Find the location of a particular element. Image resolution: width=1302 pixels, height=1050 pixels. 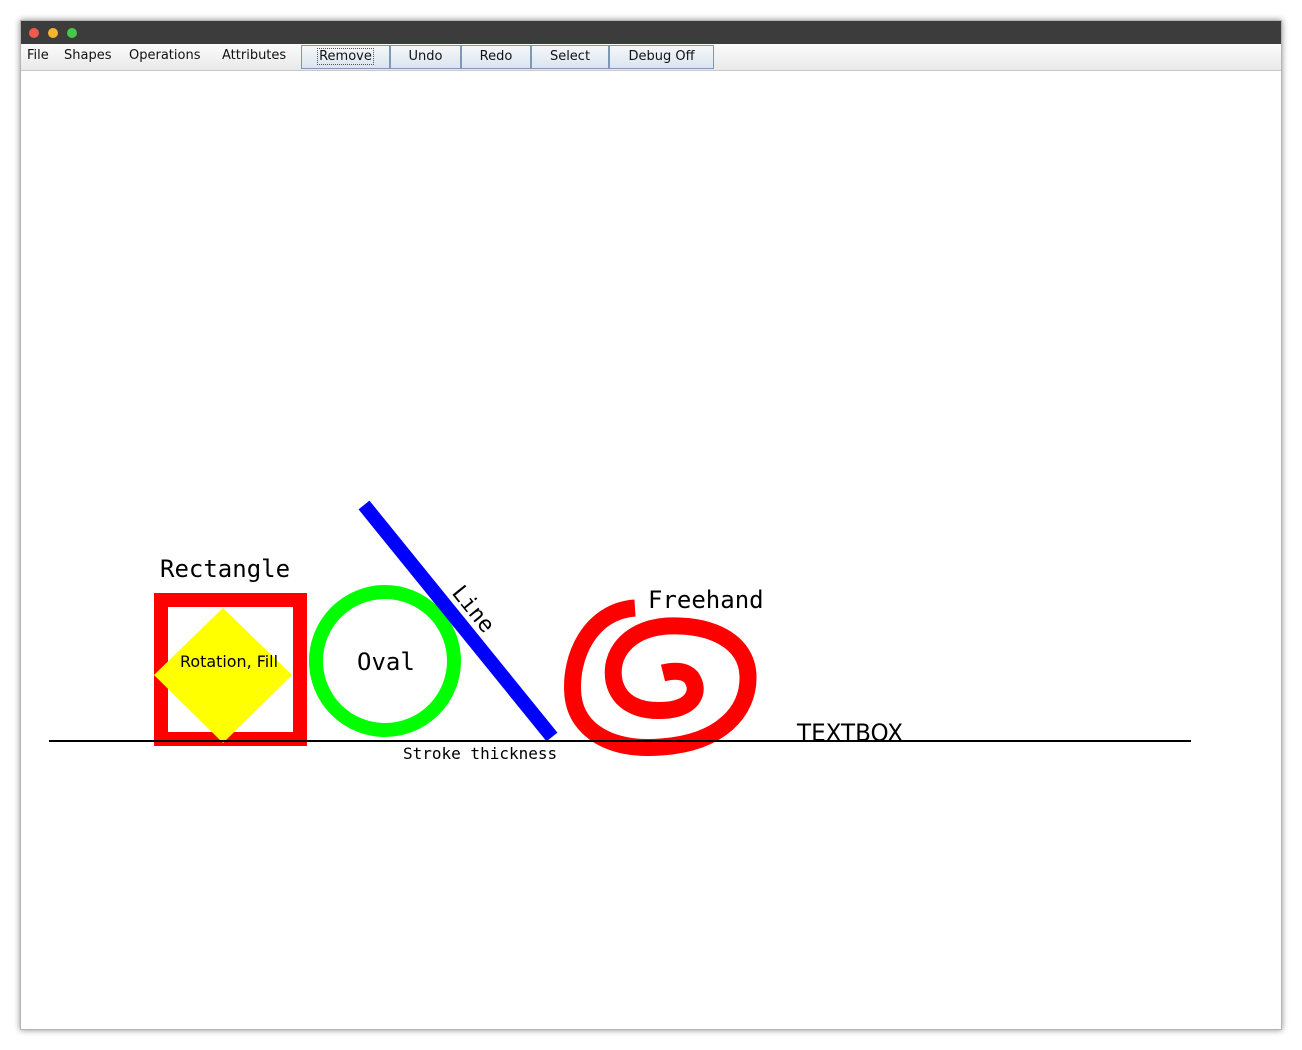

diamond-shape is located at coordinates (223, 675).